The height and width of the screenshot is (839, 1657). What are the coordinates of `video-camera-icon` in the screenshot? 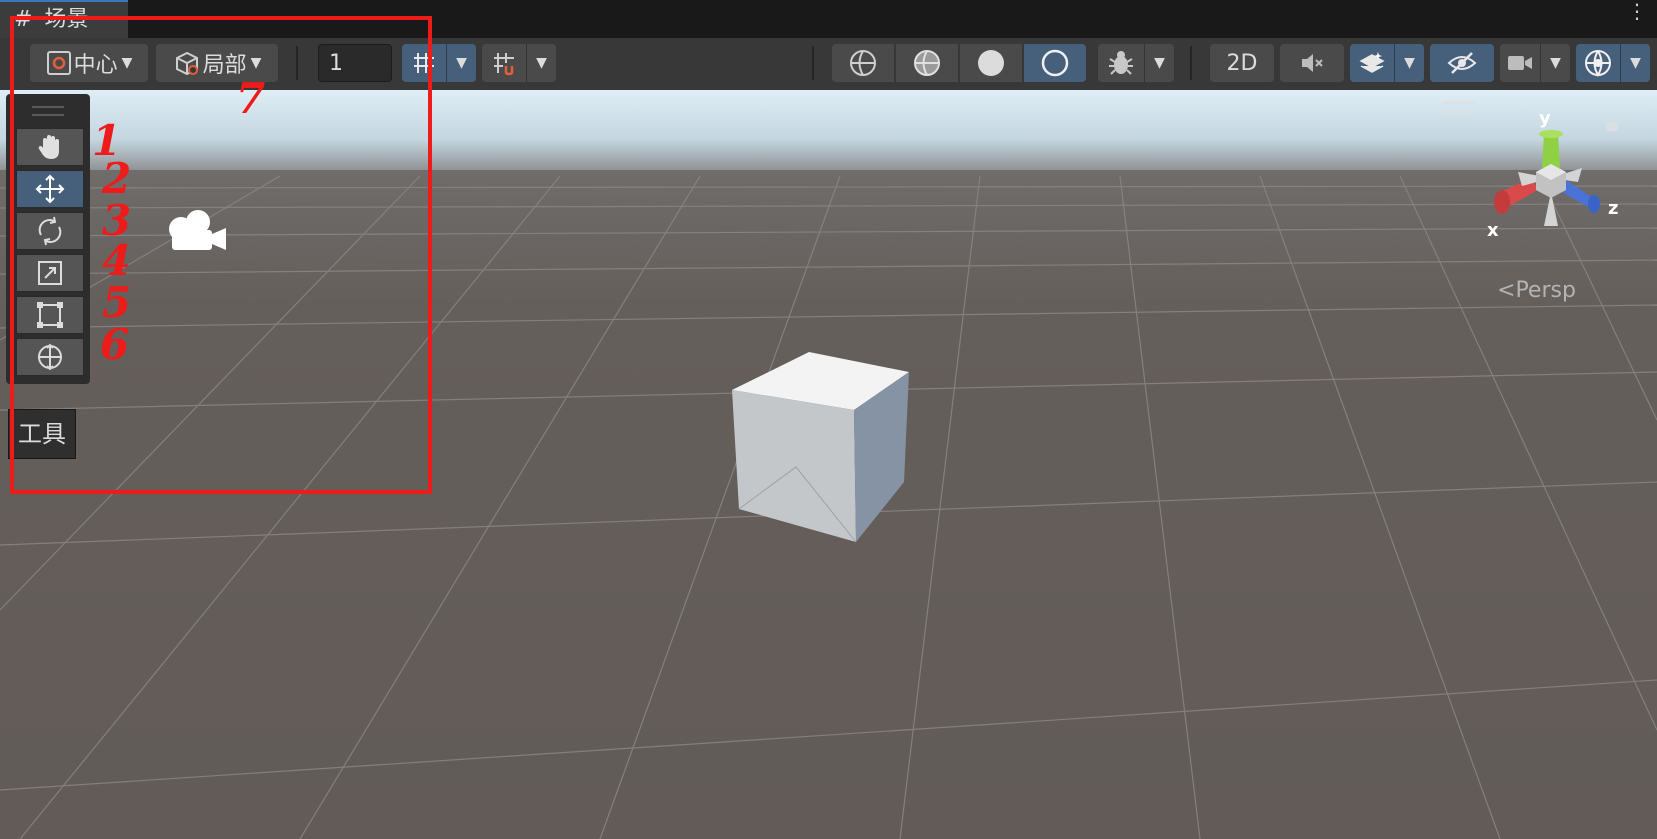 It's located at (1520, 63).